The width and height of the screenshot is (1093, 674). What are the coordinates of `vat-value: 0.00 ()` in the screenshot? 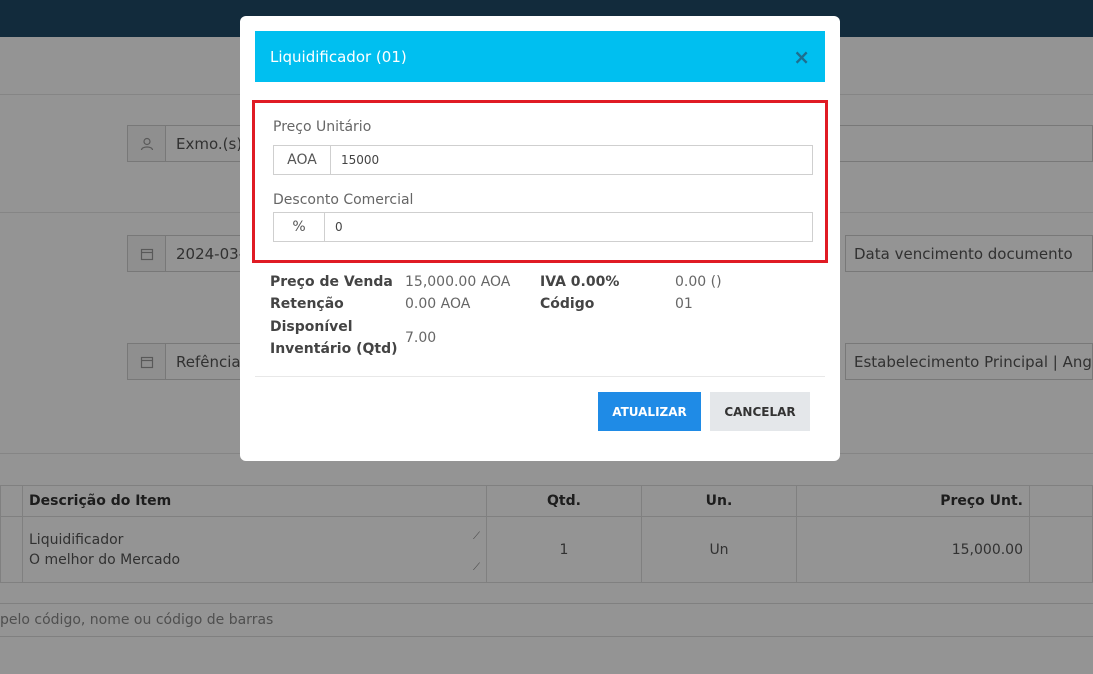 It's located at (698, 282).